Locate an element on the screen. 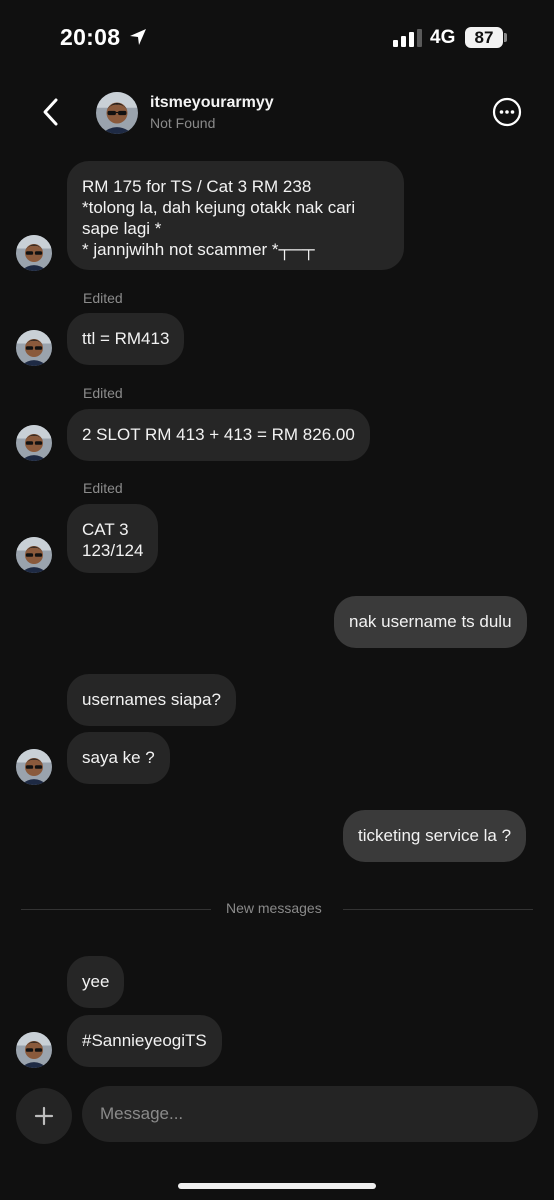  home-indicator is located at coordinates (277, 1186).